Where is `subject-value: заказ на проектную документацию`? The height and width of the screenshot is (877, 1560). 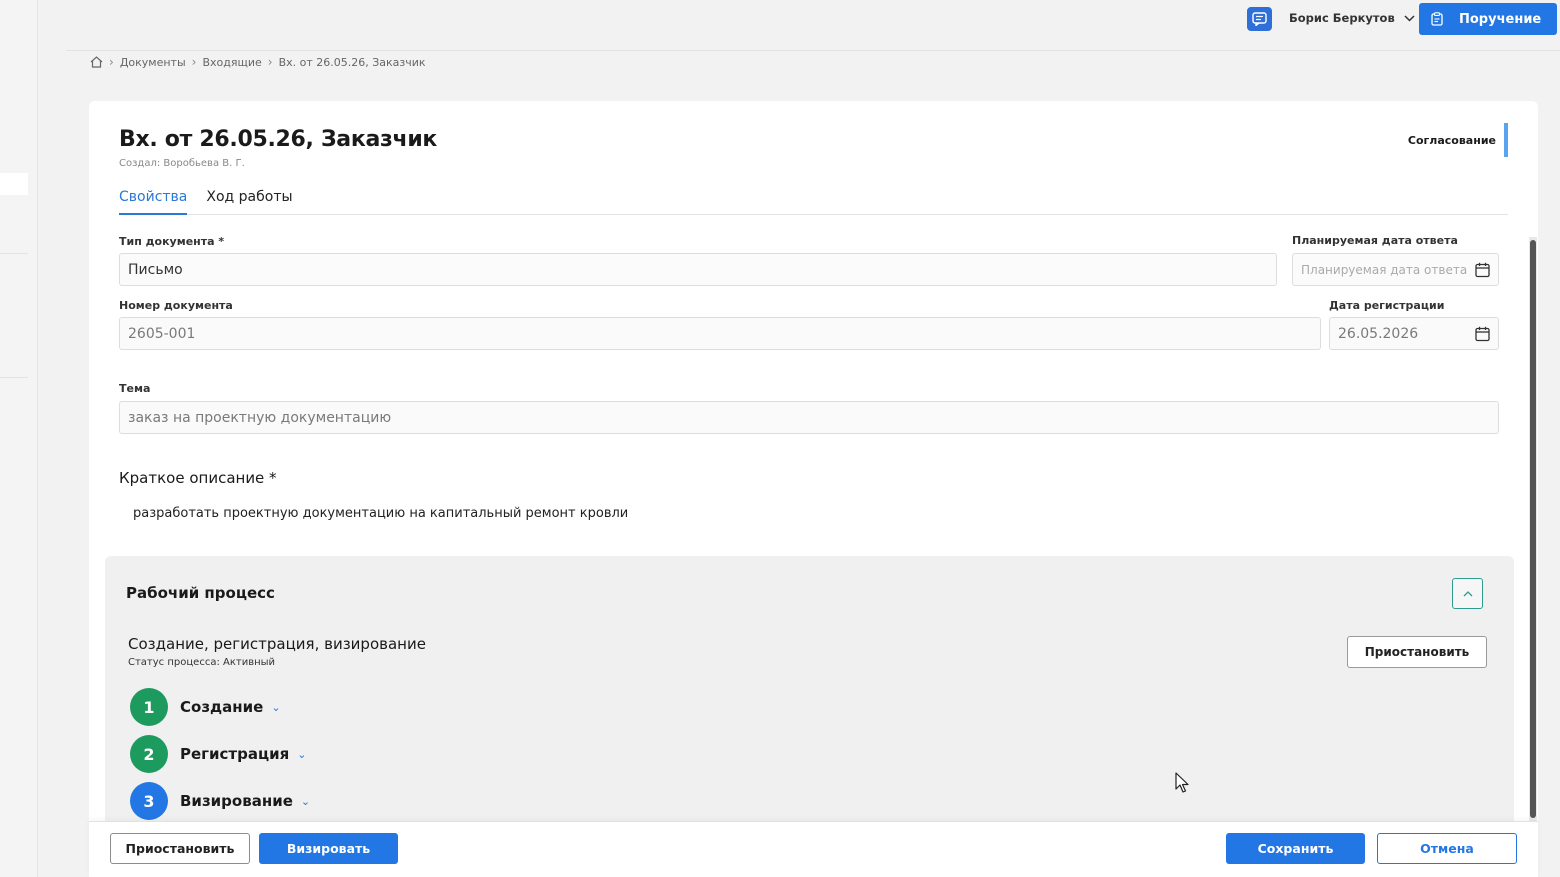
subject-value: заказ на проектную документацию is located at coordinates (260, 417).